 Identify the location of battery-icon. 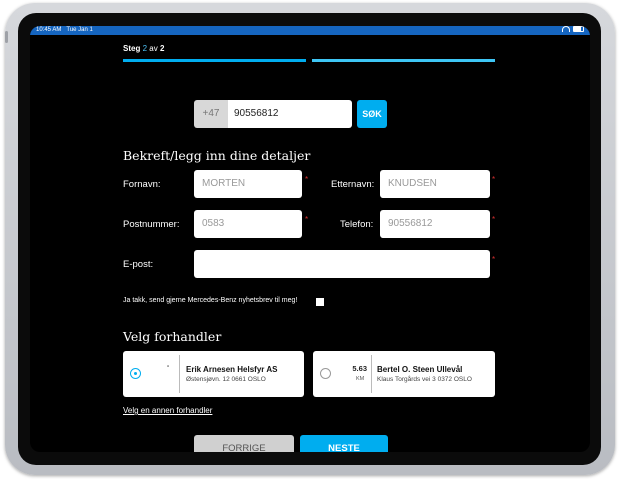
(578, 29).